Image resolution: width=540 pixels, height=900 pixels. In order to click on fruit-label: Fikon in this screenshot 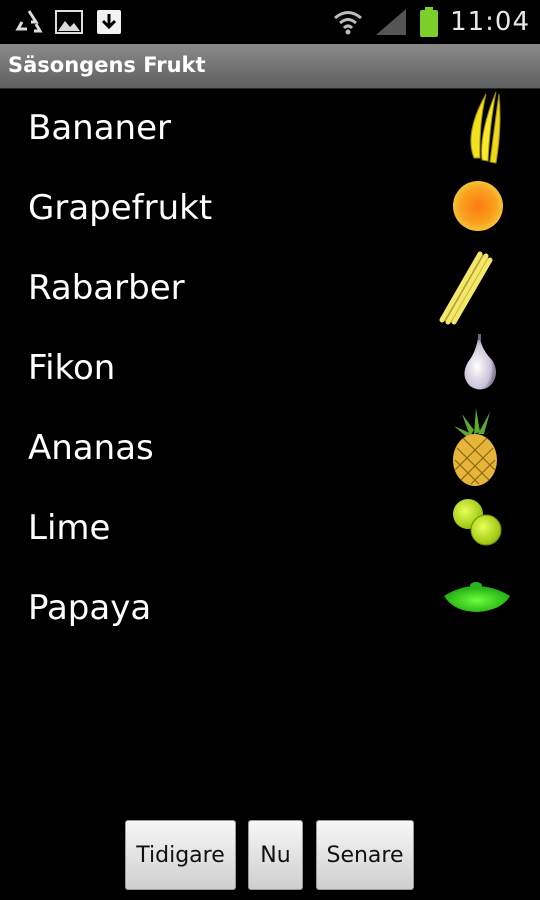, I will do `click(72, 368)`.